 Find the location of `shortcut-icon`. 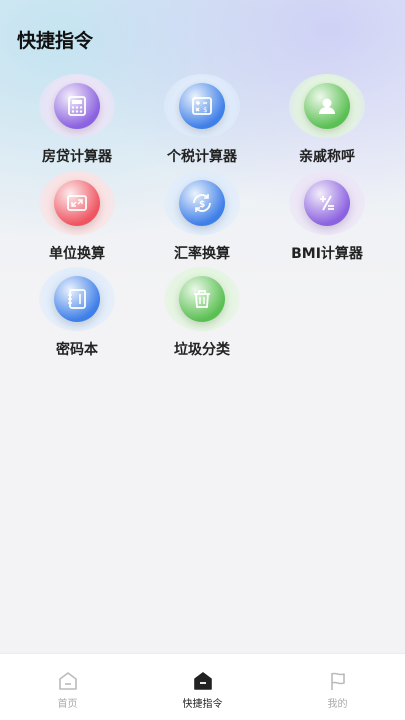

shortcut-icon is located at coordinates (202, 681).